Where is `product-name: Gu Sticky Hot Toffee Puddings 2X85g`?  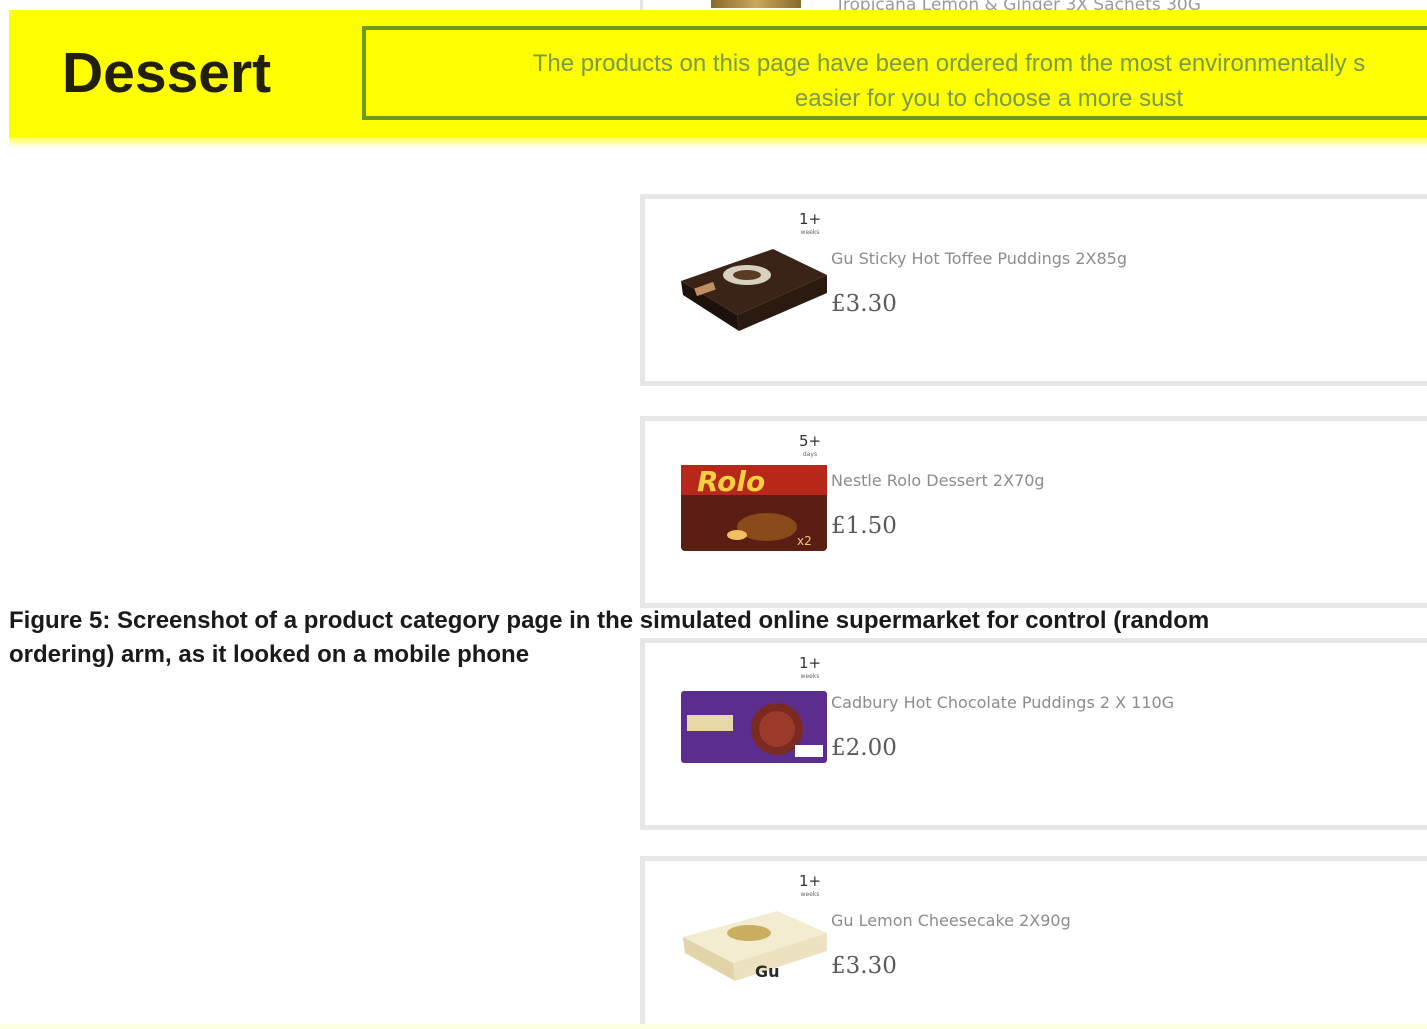
product-name: Gu Sticky Hot Toffee Puddings 2X85g is located at coordinates (979, 258).